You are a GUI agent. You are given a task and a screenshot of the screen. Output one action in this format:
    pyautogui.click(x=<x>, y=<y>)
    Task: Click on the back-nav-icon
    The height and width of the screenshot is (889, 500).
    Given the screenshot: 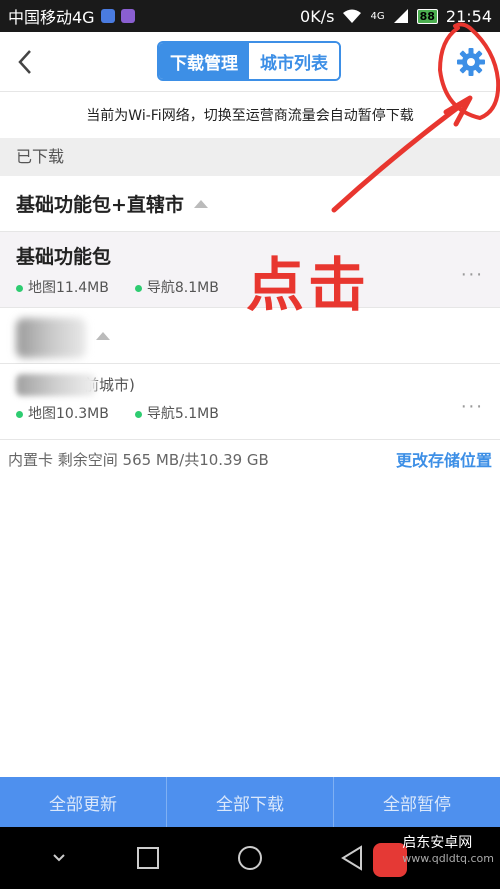 What is the action you would take?
    pyautogui.click(x=352, y=858)
    